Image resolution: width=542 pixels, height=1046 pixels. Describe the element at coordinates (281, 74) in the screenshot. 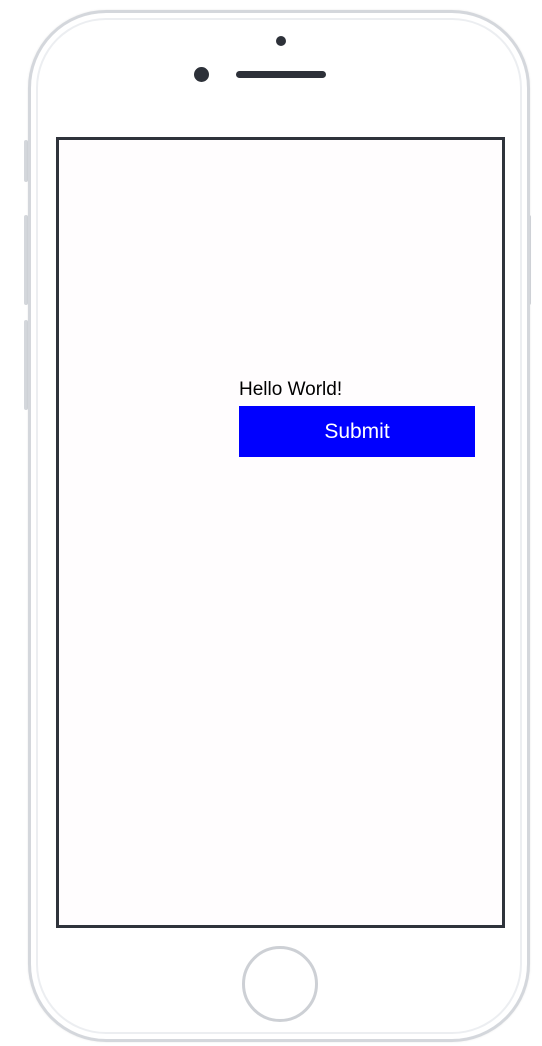

I see `earpiece-speaker-icon` at that location.